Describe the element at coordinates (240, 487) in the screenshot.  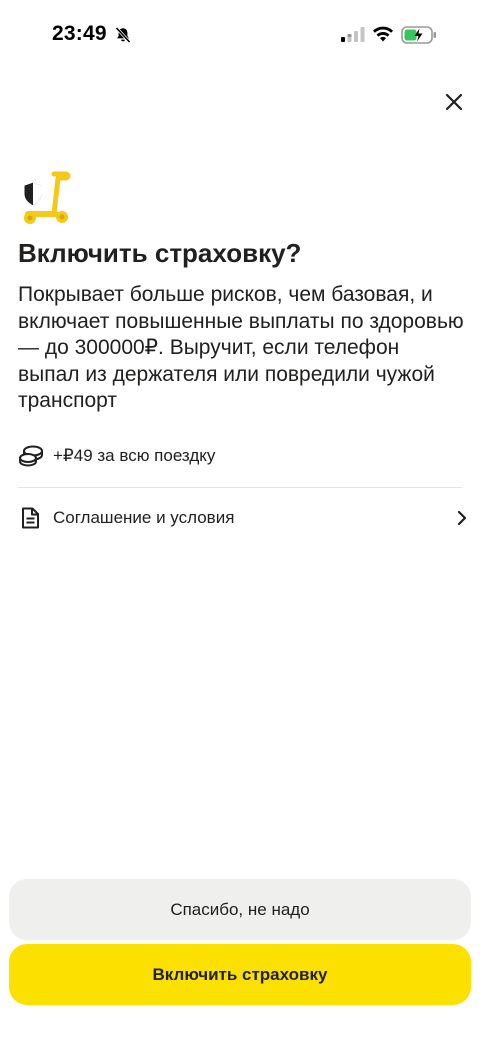
I see `divider` at that location.